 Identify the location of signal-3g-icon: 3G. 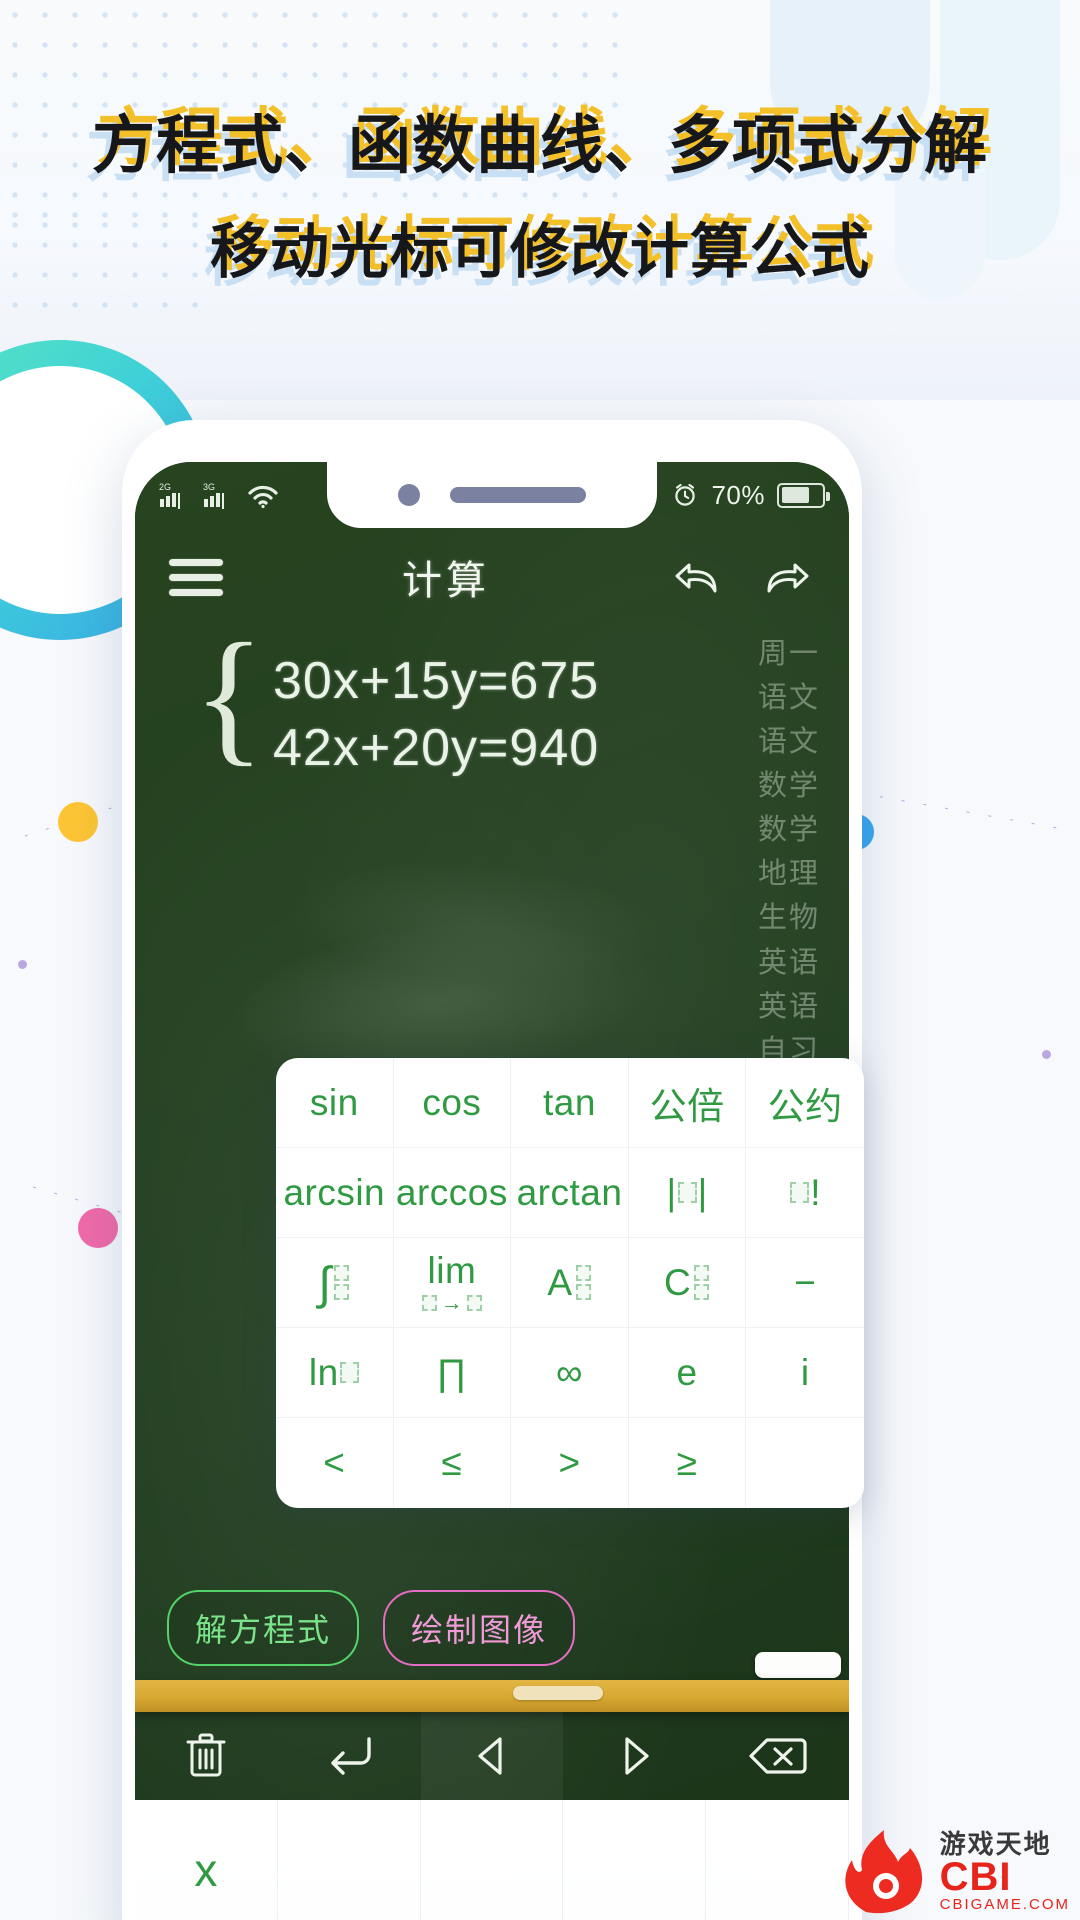
(213, 495).